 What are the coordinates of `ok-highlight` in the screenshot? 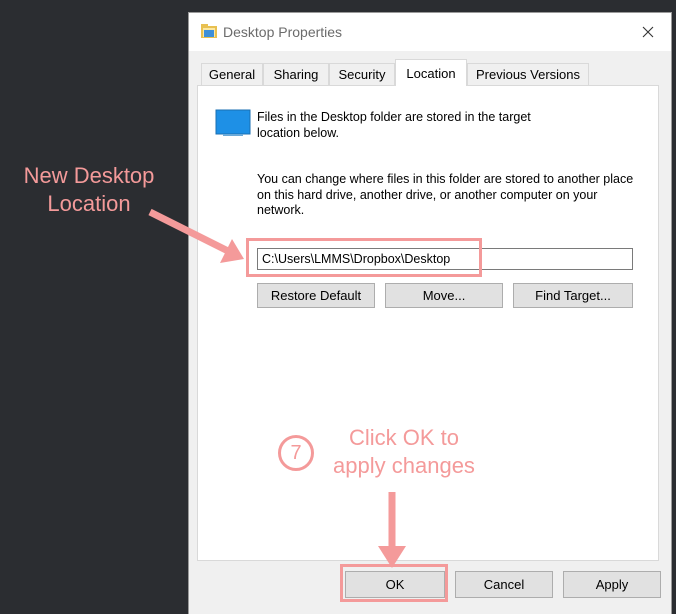 It's located at (394, 583).